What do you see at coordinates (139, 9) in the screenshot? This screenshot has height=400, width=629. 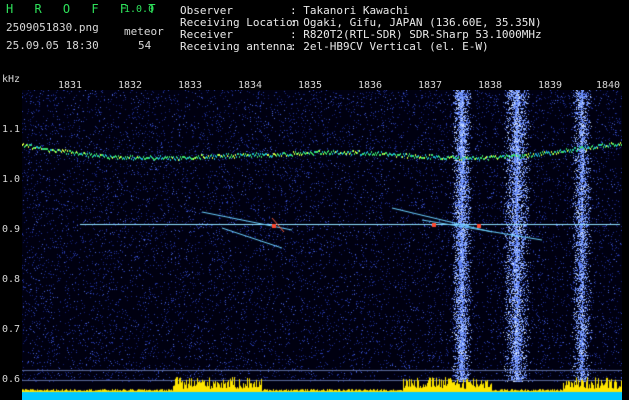 I see `app-version: 1.0.0` at bounding box center [139, 9].